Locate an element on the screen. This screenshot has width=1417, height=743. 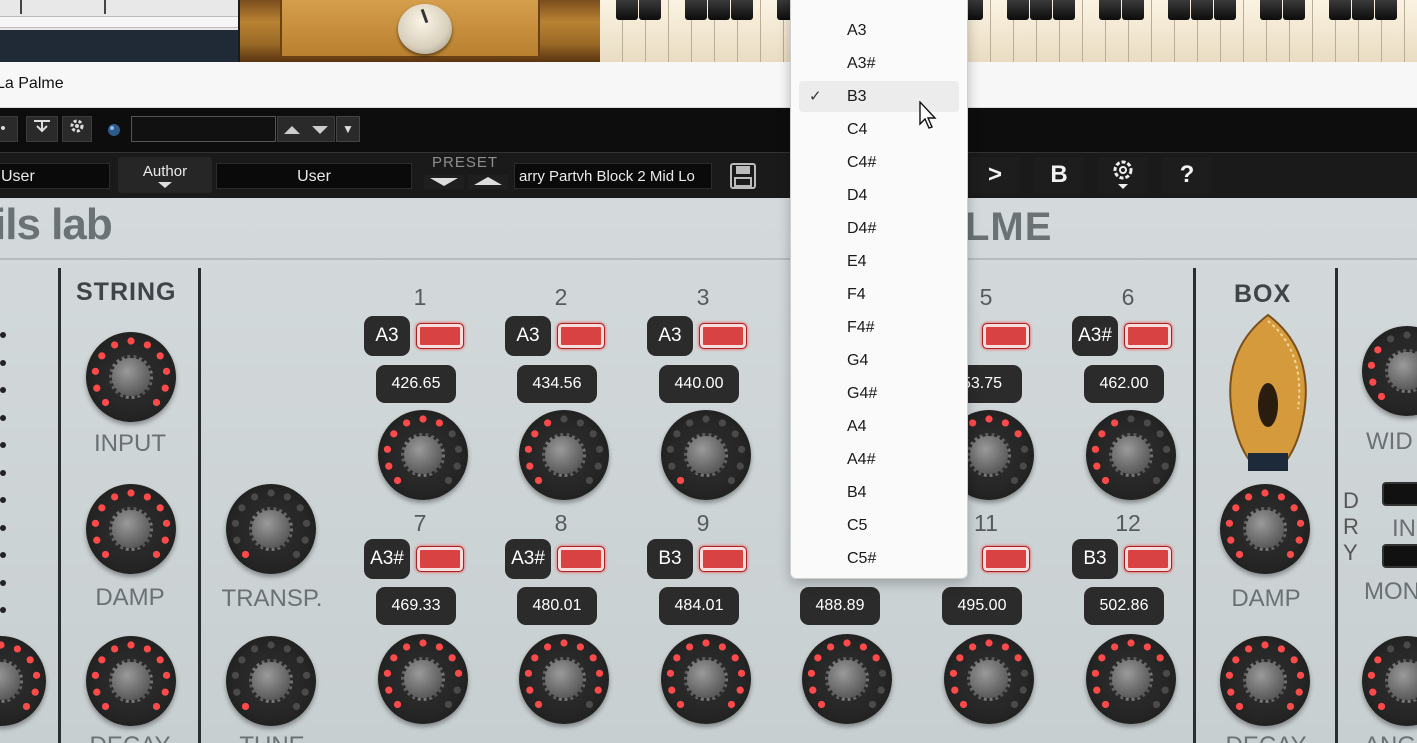
white-key is located at coordinates (1411, 31).